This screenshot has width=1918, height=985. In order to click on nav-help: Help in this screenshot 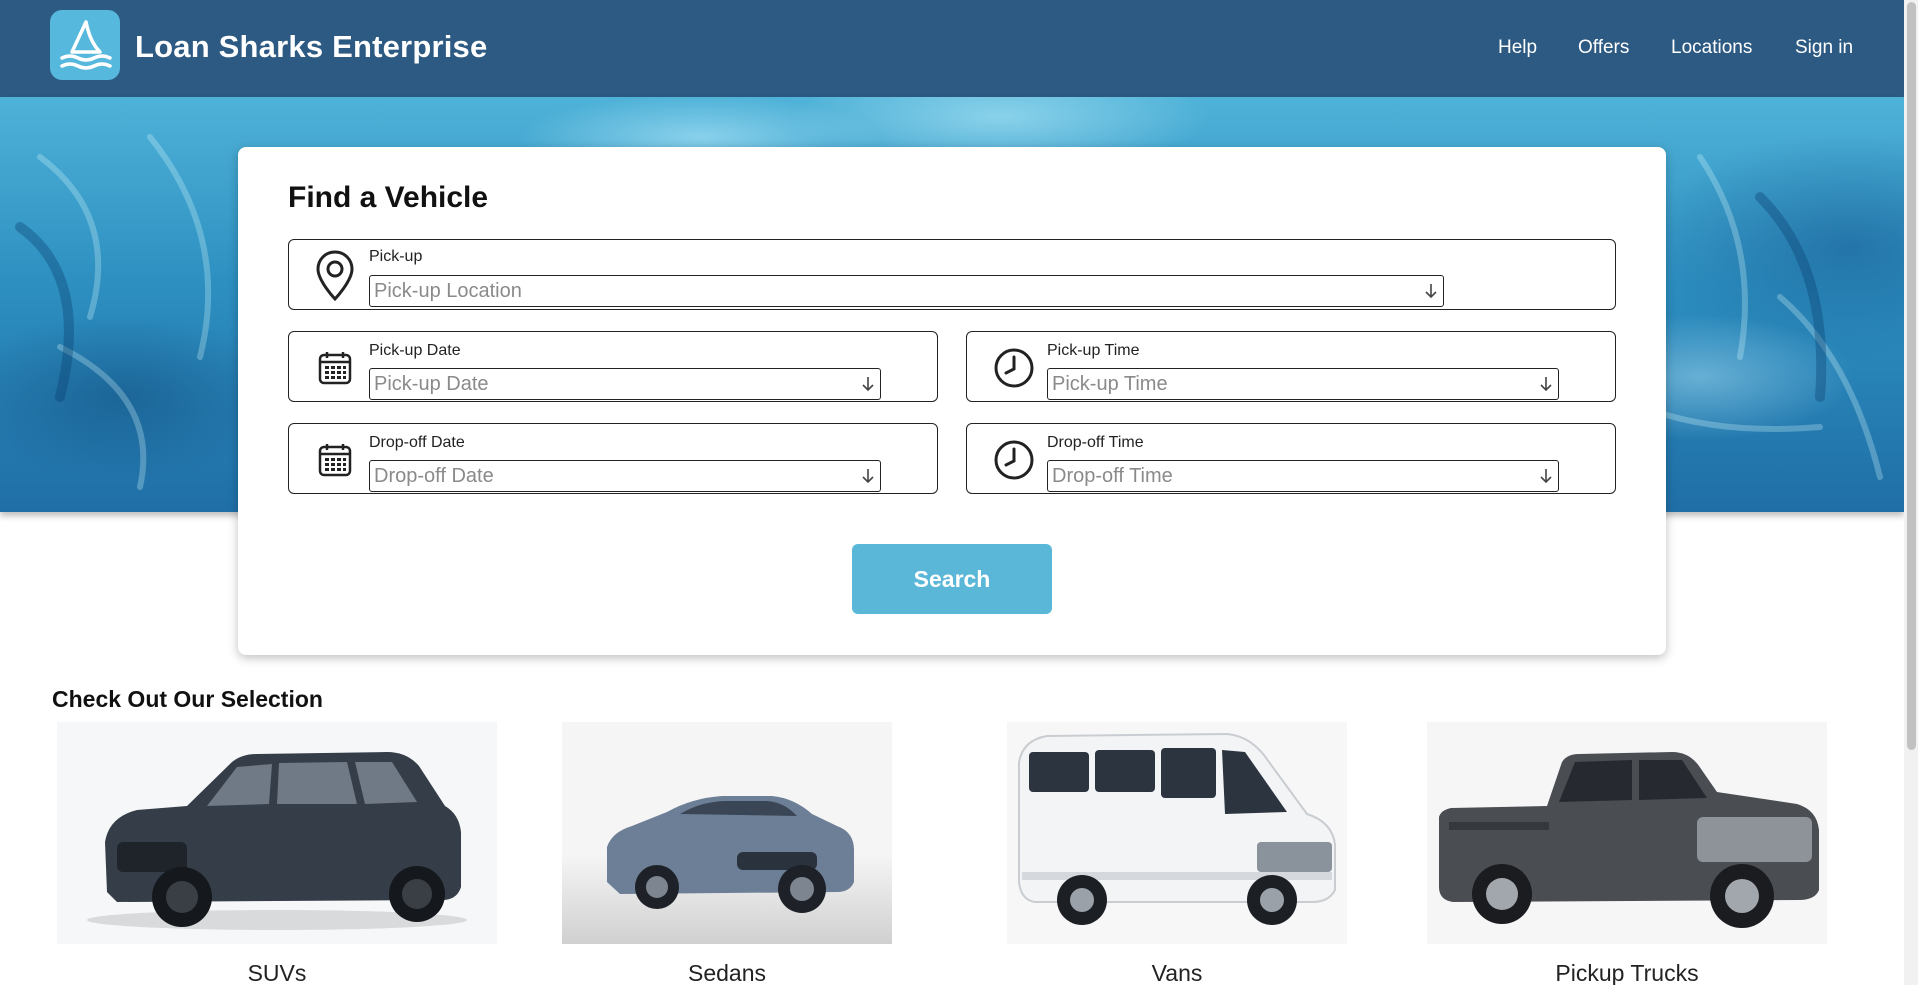, I will do `click(1517, 48)`.